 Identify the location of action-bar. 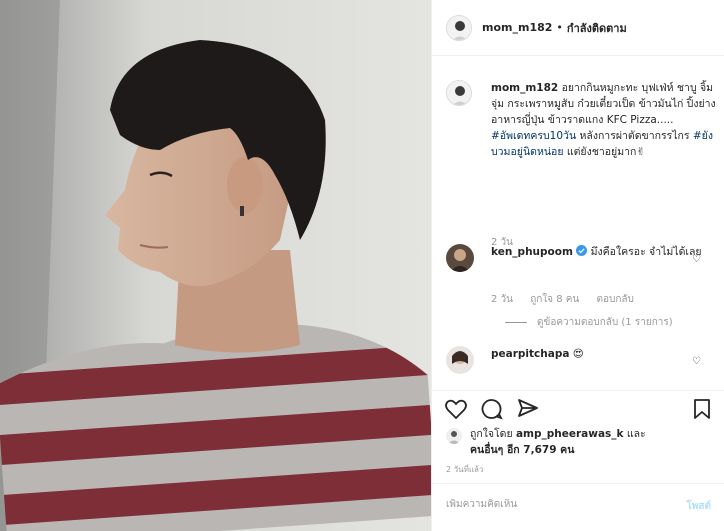
(578, 408).